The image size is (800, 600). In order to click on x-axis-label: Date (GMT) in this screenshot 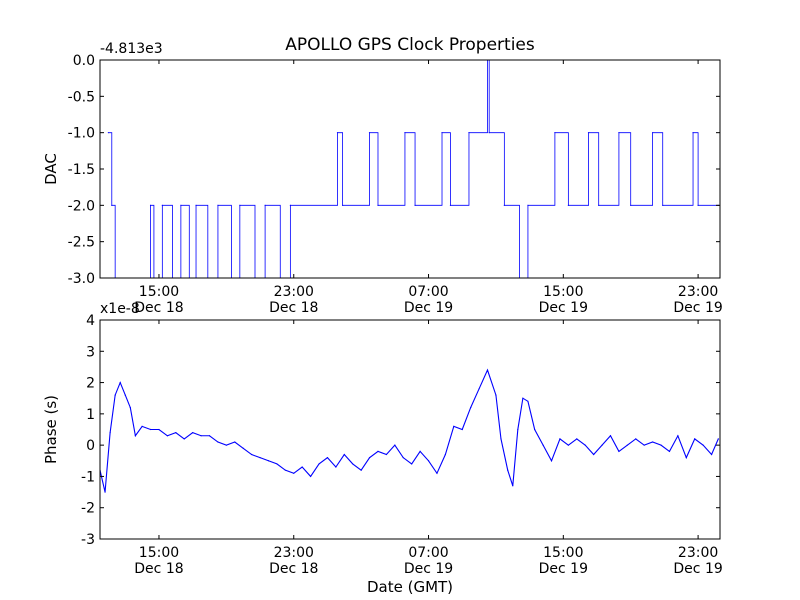, I will do `click(410, 587)`.